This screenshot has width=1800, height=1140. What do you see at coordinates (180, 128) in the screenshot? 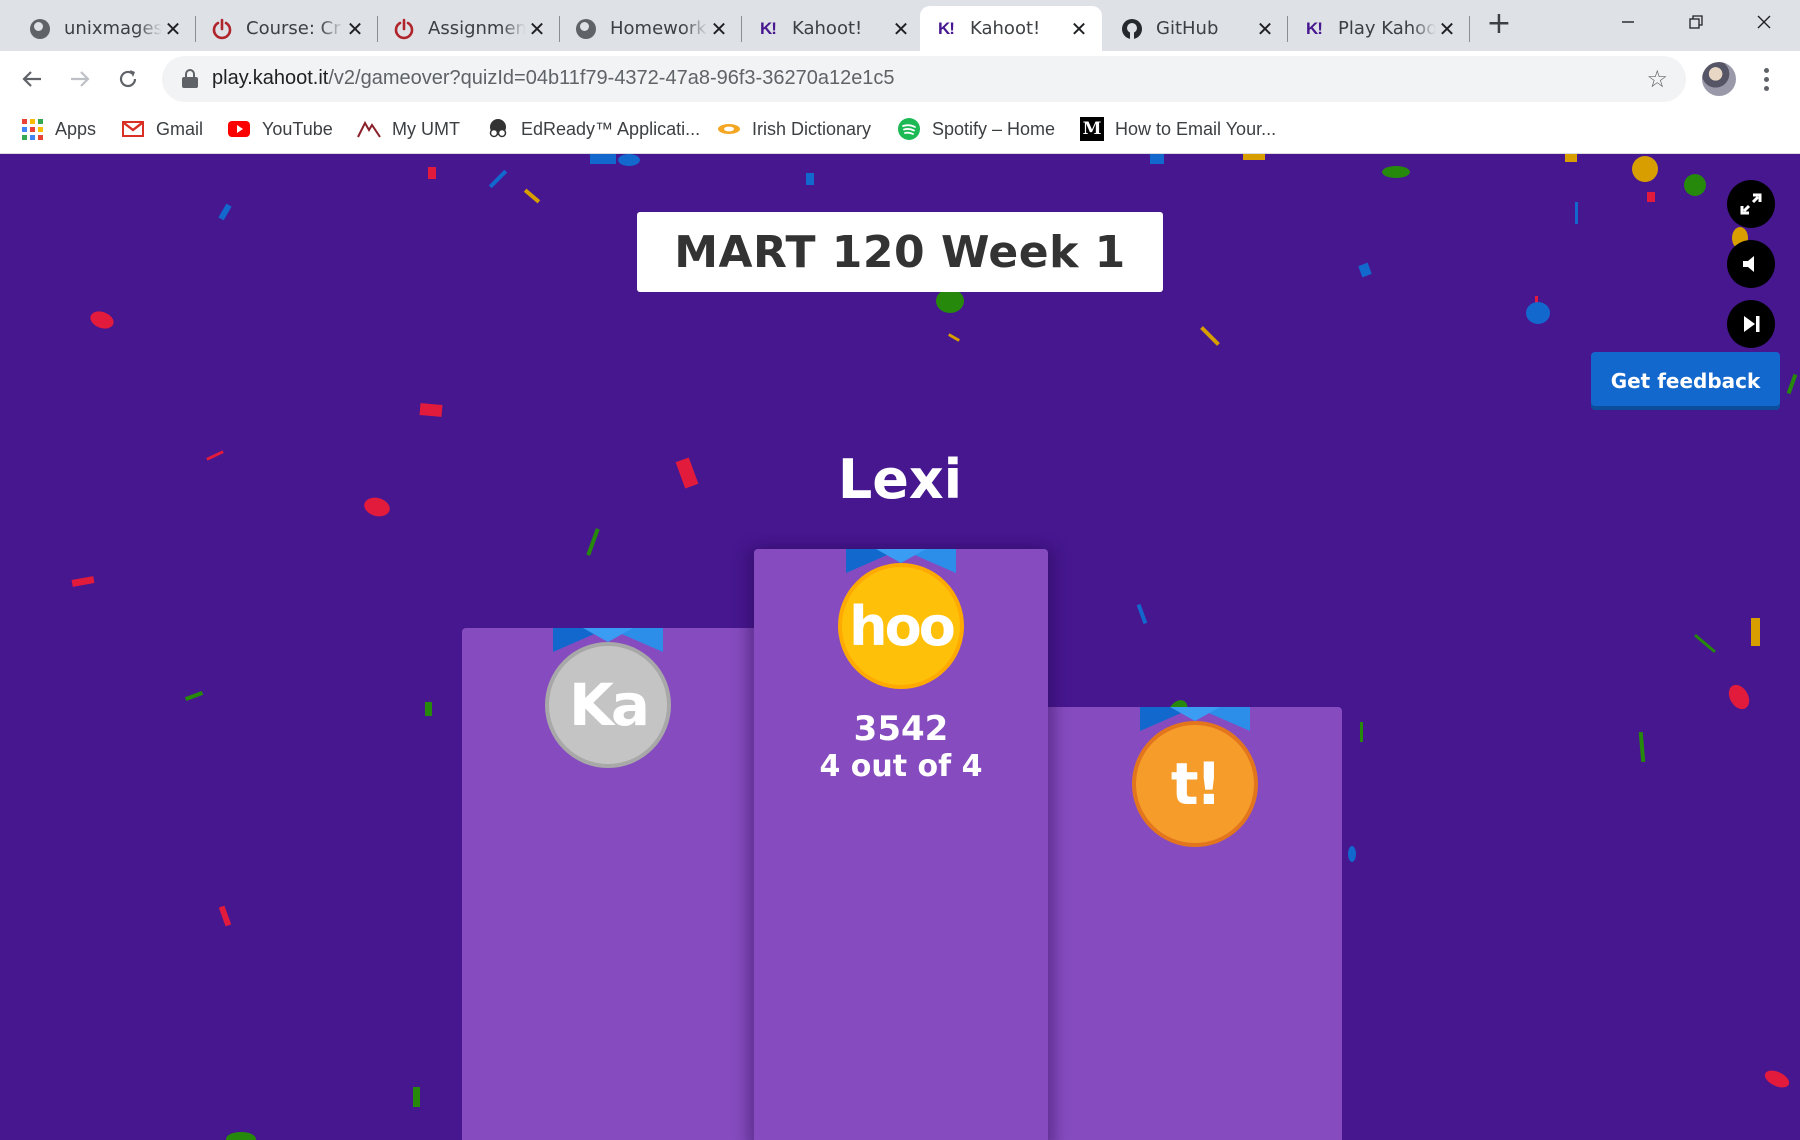
I see `bookmark-label: Gmail` at bounding box center [180, 128].